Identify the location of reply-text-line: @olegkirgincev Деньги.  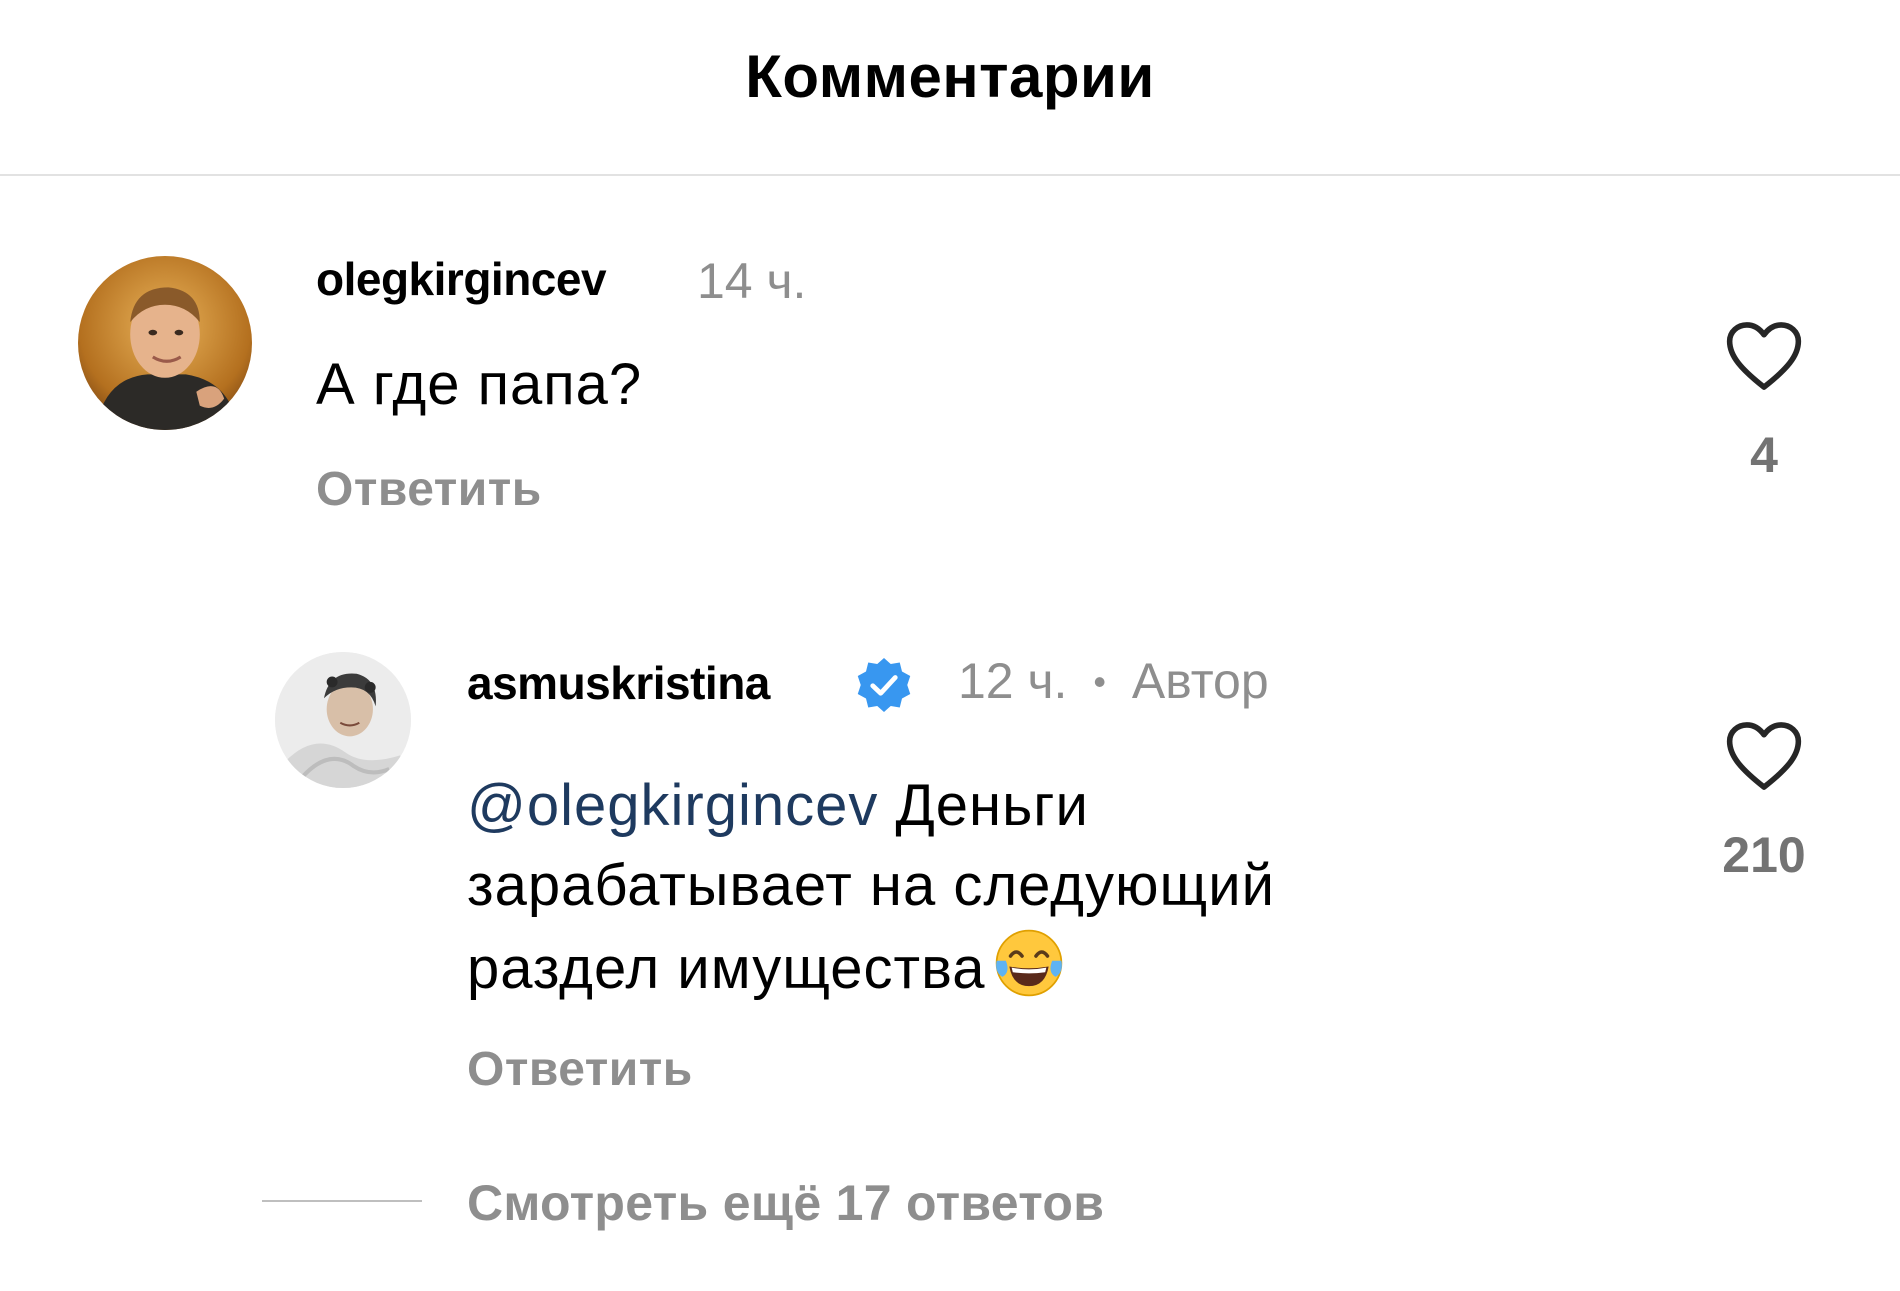
(967, 806).